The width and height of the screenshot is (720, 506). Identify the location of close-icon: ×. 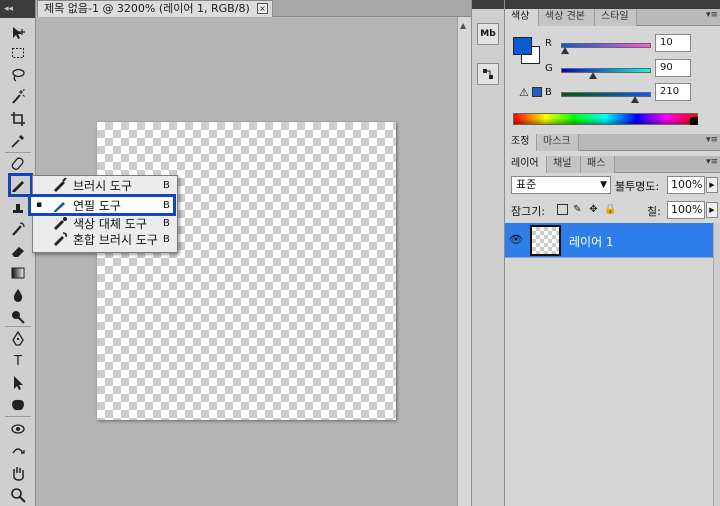
(262, 8).